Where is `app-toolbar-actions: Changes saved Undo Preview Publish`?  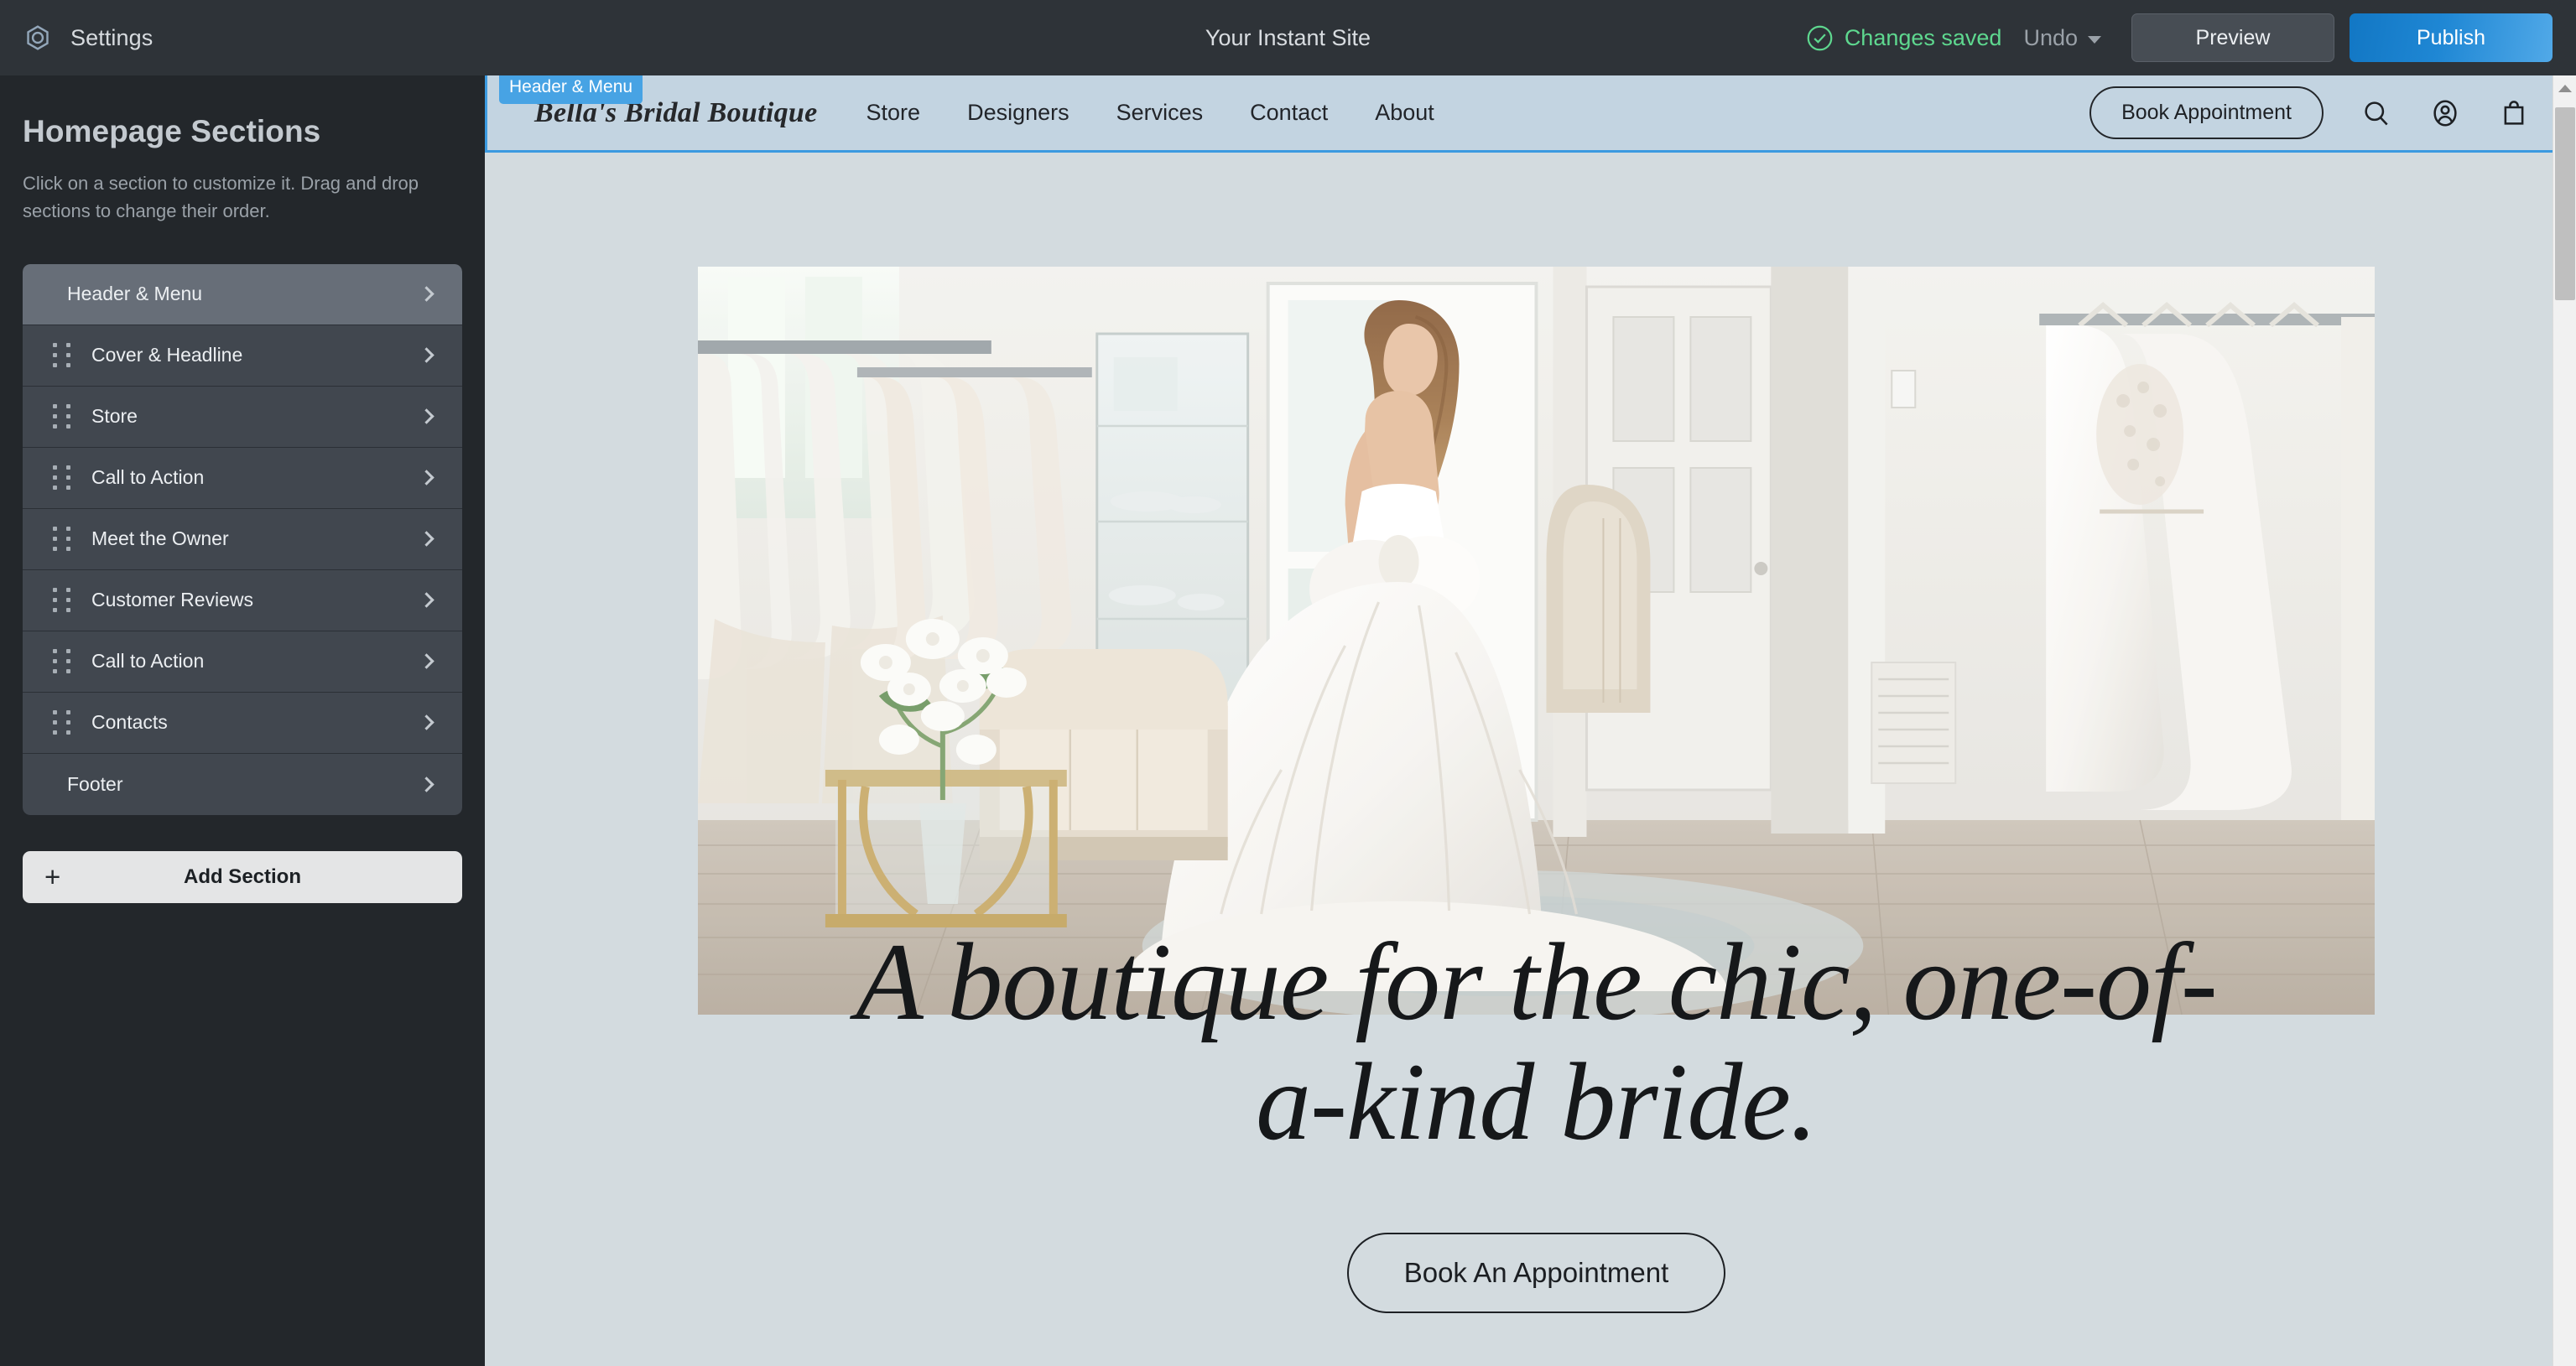 app-toolbar-actions: Changes saved Undo Preview Publish is located at coordinates (2179, 37).